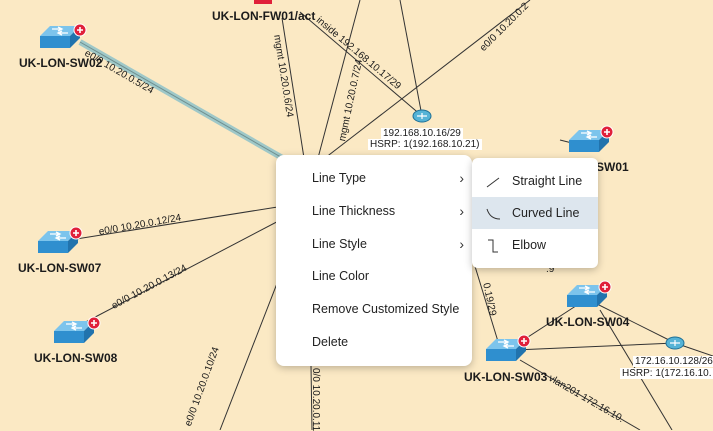 This screenshot has height=431, width=713. Describe the element at coordinates (595, 346) in the screenshot. I see `link-sw03-hsrp2` at that location.